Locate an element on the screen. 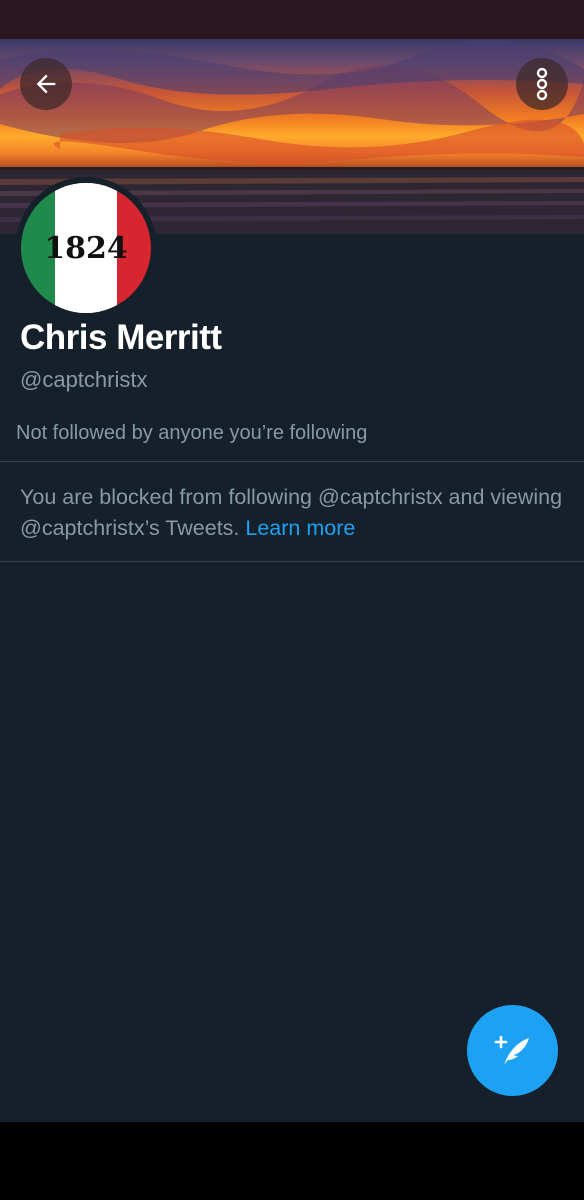 This screenshot has width=584, height=1200. arrow-left-icon is located at coordinates (46, 84).